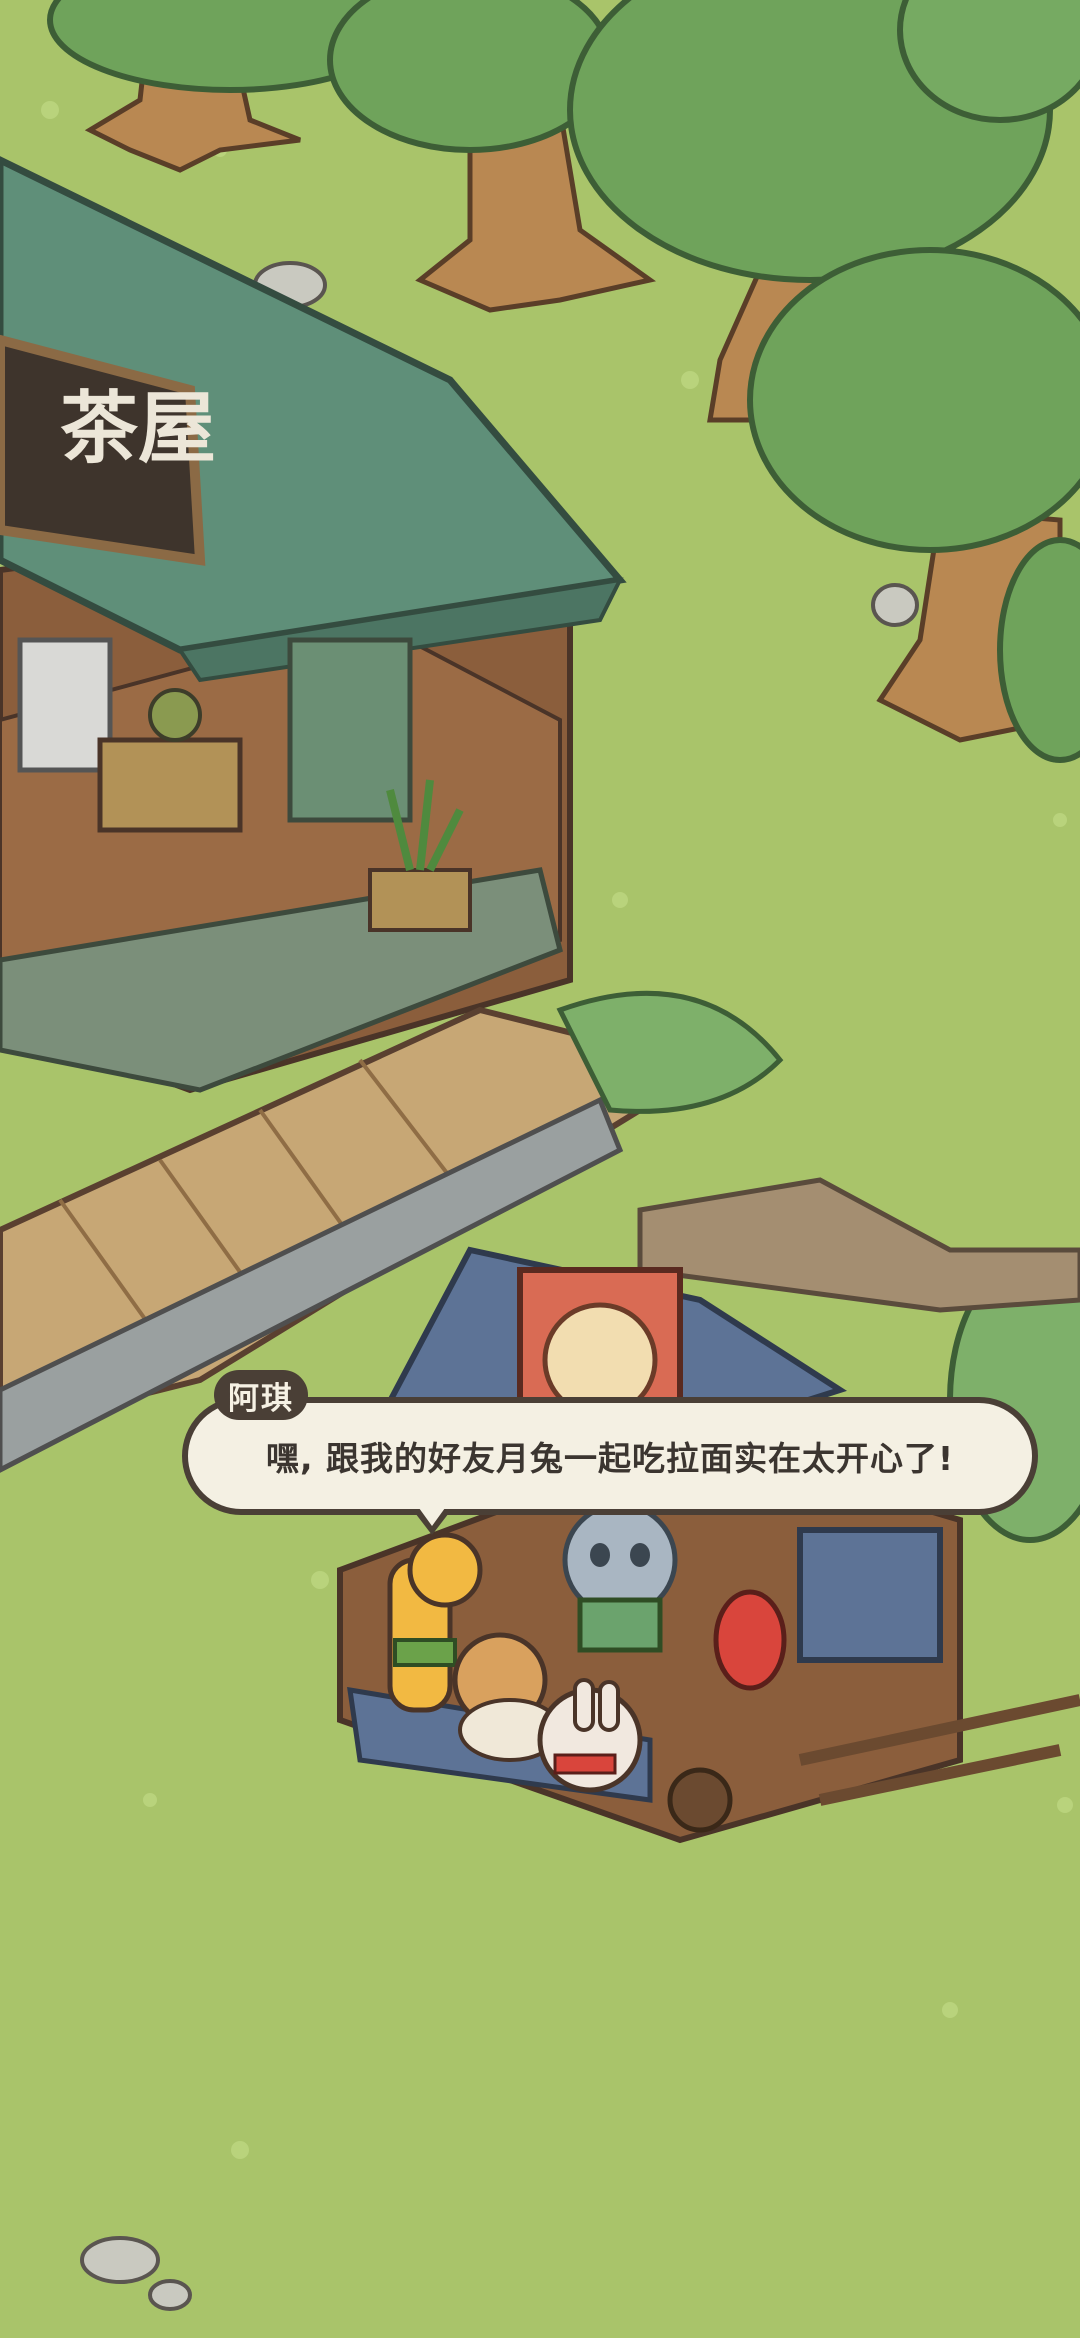  Describe the element at coordinates (620, 1577) in the screenshot. I see `panda-chef-character` at that location.